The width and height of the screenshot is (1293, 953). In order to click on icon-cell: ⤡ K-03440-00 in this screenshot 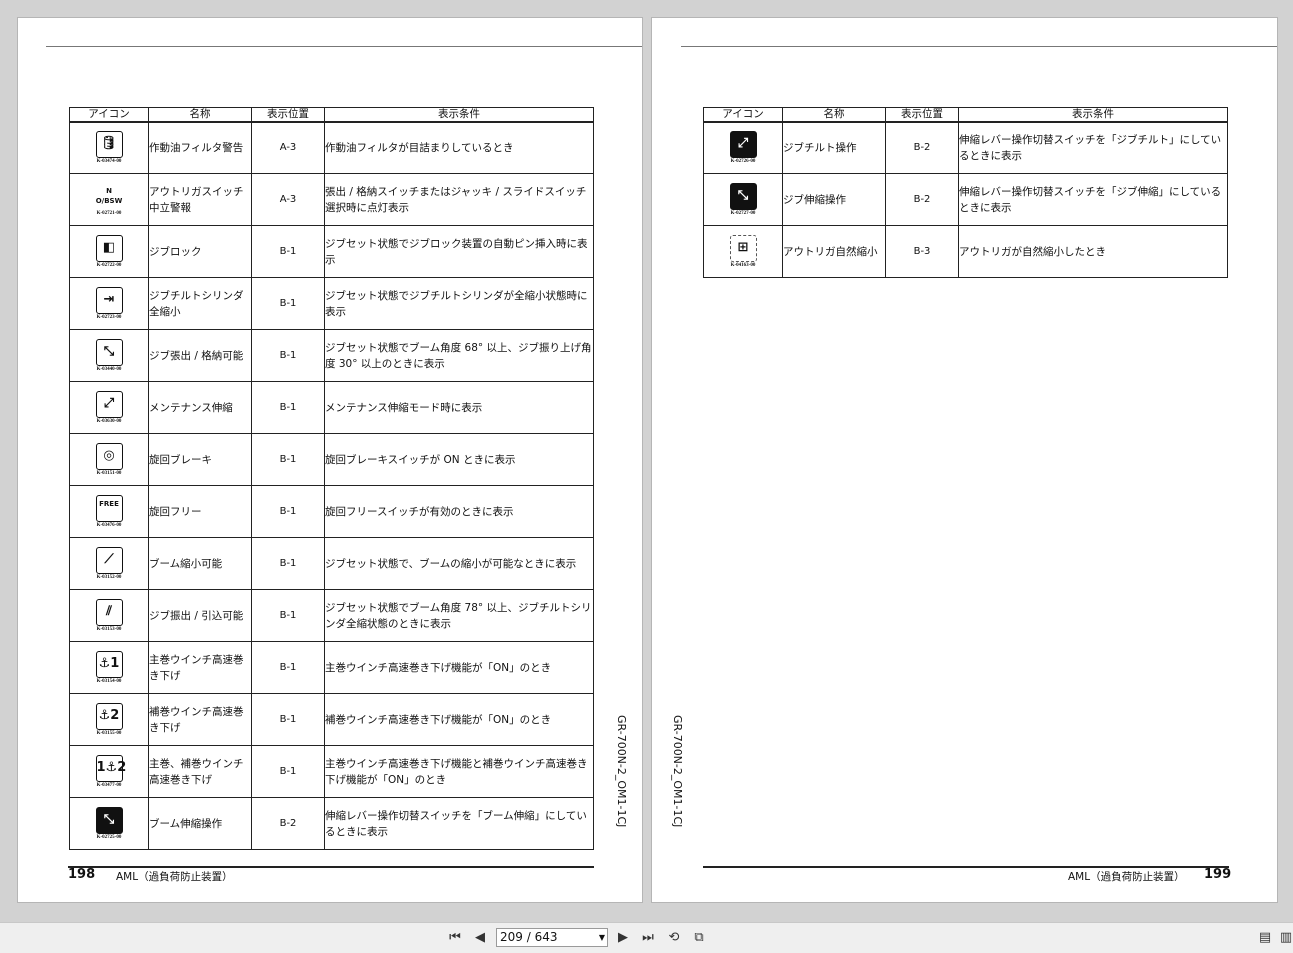, I will do `click(109, 355)`.